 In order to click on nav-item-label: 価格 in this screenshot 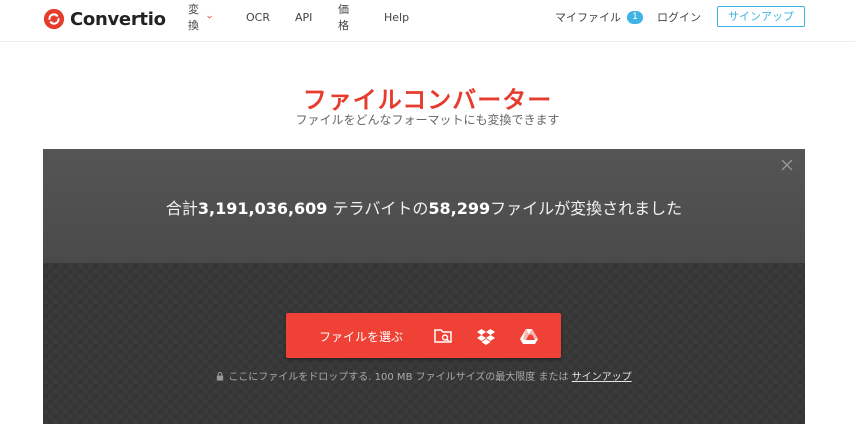, I will do `click(343, 17)`.